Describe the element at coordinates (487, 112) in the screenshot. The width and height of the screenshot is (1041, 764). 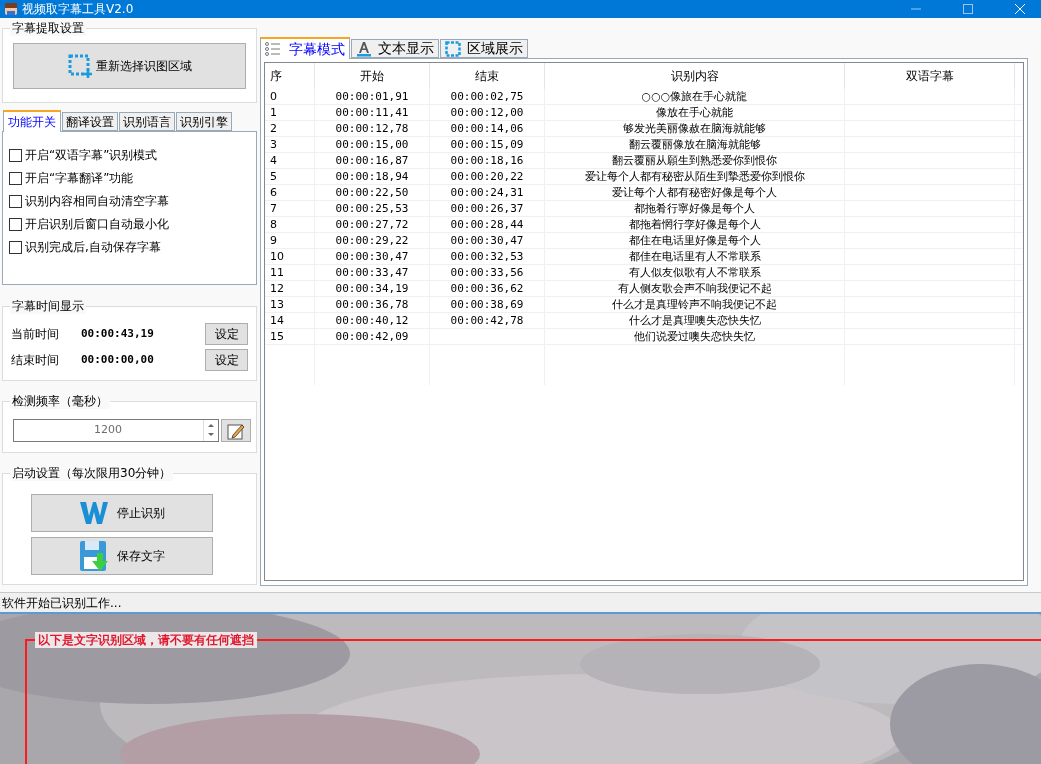
I see `table-cell: 00:00:12,00` at that location.